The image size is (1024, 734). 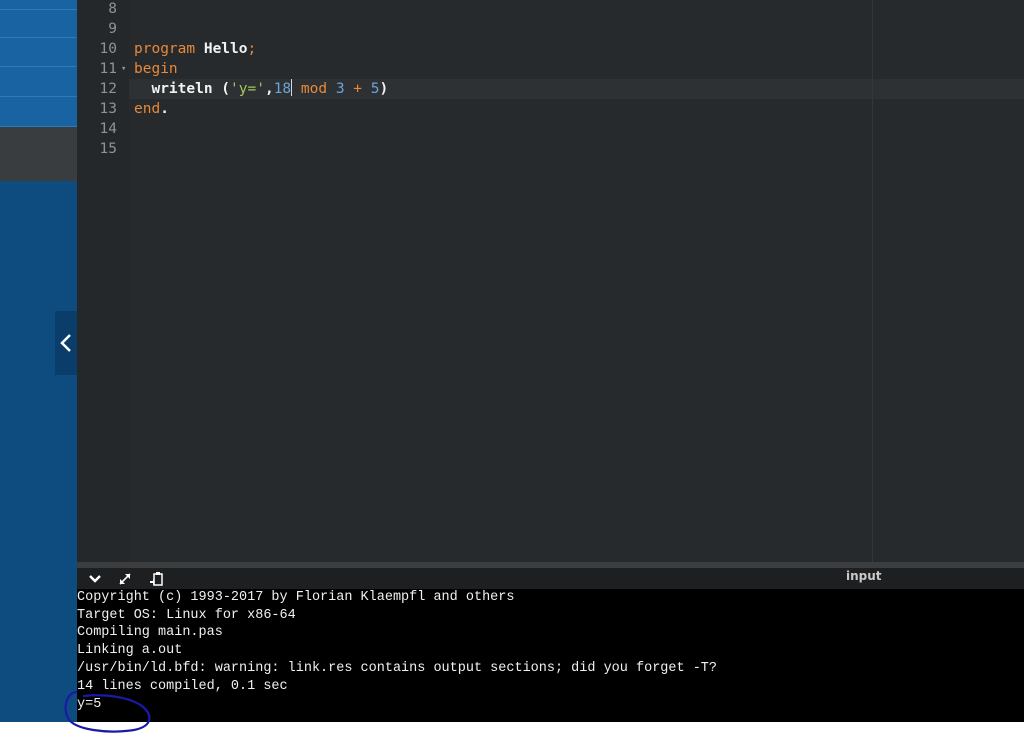 I want to click on print-margin, so click(x=872, y=281).